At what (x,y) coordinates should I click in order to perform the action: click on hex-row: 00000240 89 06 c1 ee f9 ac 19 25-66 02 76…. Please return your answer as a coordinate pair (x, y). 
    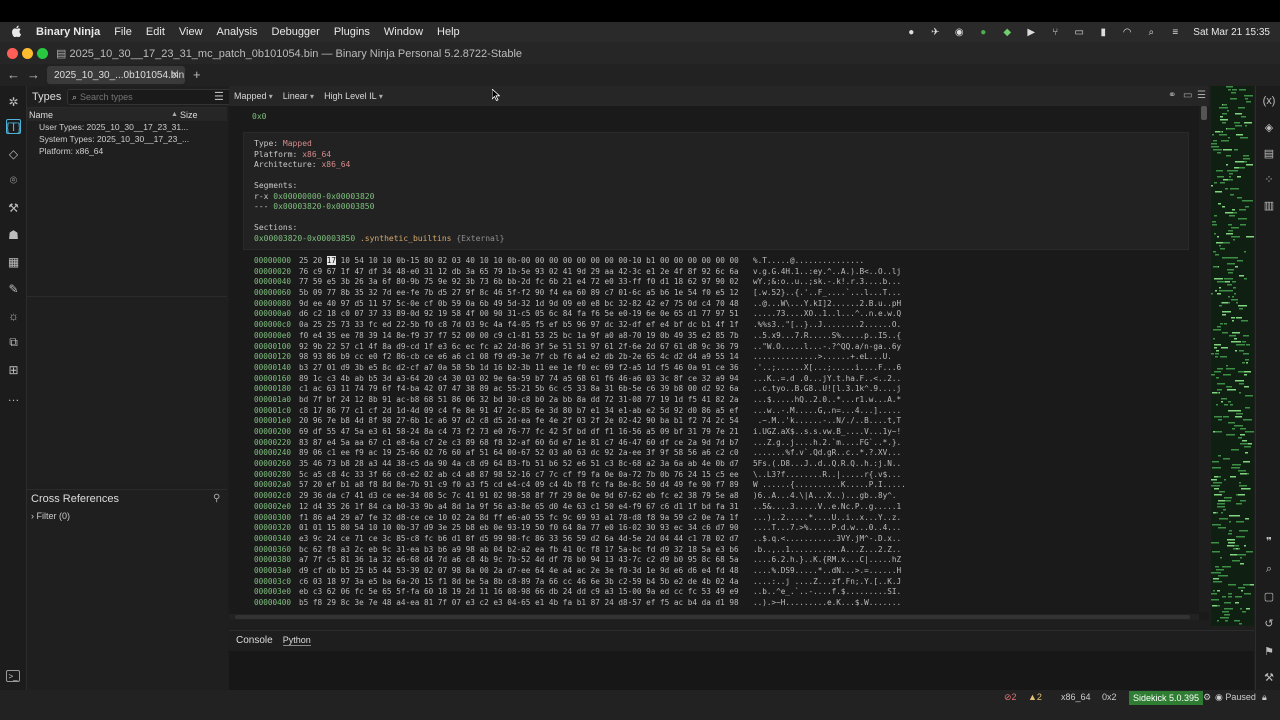
    Looking at the image, I should click on (714, 453).